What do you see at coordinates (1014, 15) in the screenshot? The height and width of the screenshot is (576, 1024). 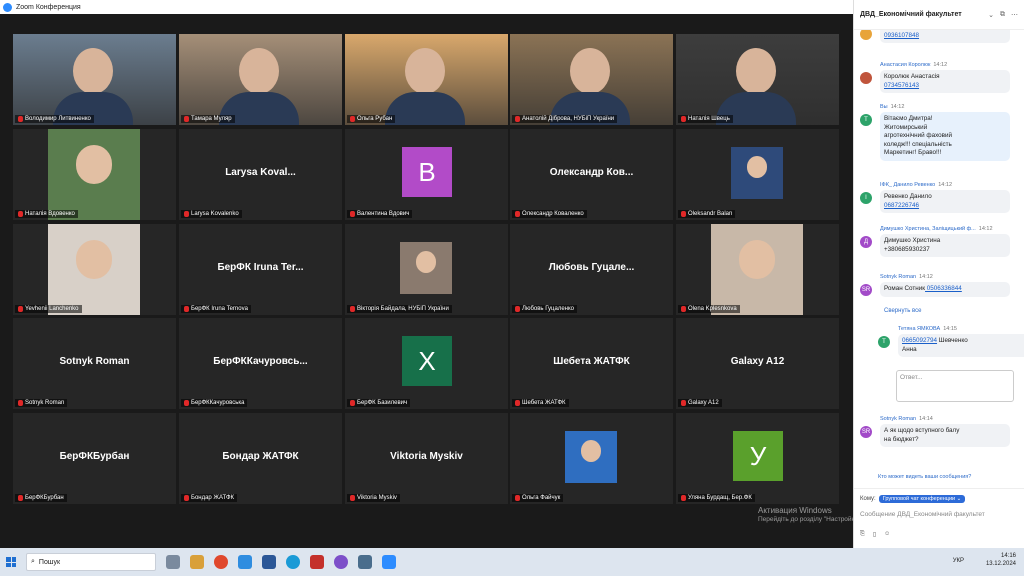 I see `more-icon: ⋯` at bounding box center [1014, 15].